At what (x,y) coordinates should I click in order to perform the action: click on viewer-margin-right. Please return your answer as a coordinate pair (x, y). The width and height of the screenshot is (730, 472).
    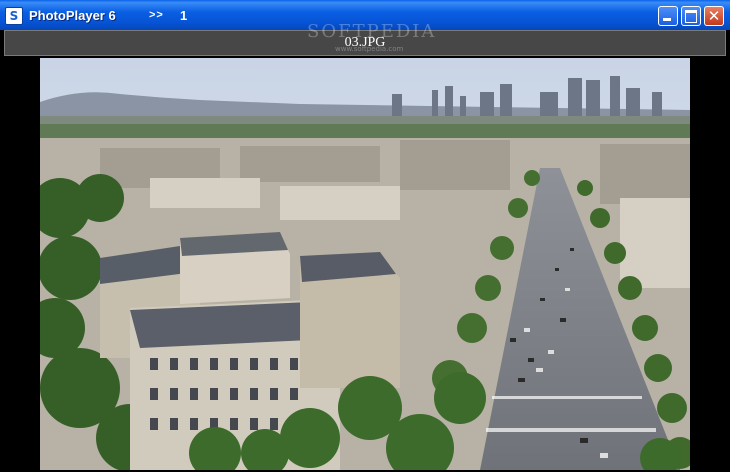
    Looking at the image, I should click on (710, 264).